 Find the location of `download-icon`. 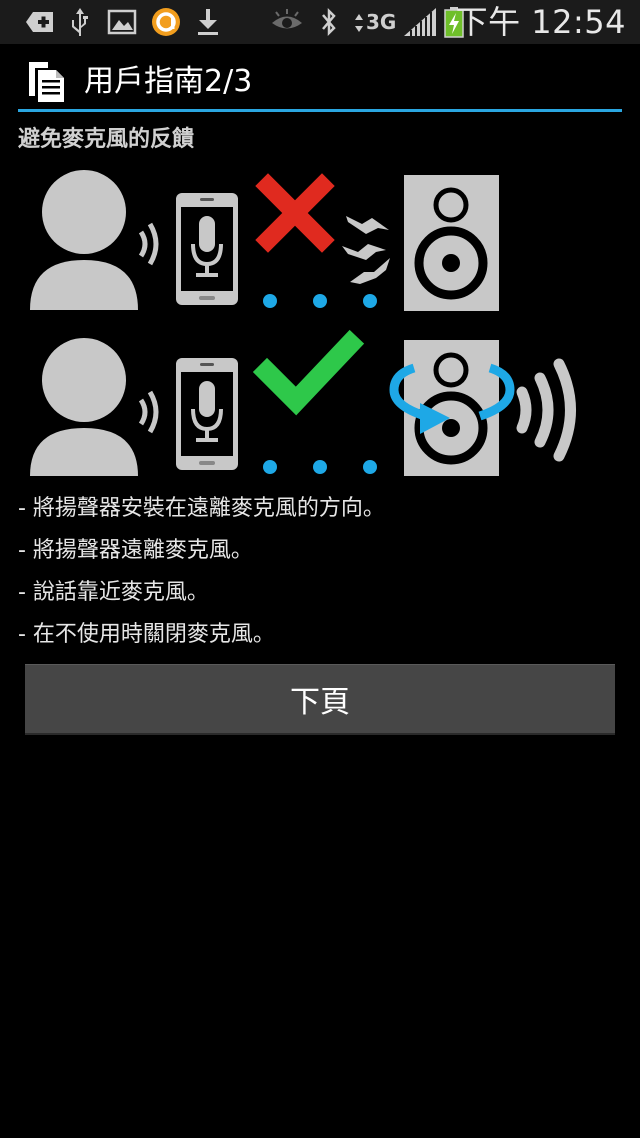

download-icon is located at coordinates (208, 22).